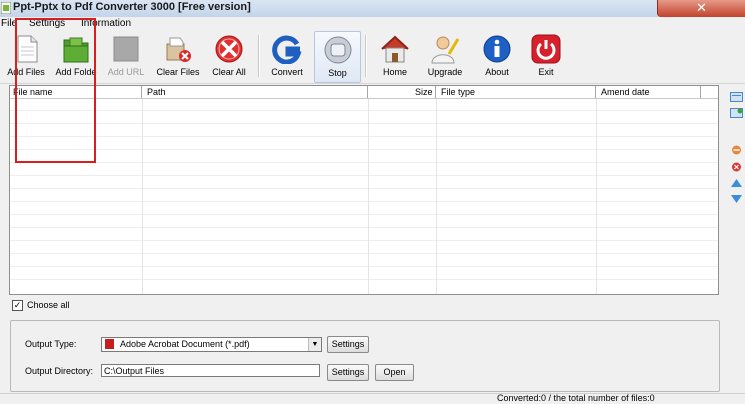 Image resolution: width=745 pixels, height=404 pixels. Describe the element at coordinates (178, 72) in the screenshot. I see `clear-files-label: Clear Files` at that location.